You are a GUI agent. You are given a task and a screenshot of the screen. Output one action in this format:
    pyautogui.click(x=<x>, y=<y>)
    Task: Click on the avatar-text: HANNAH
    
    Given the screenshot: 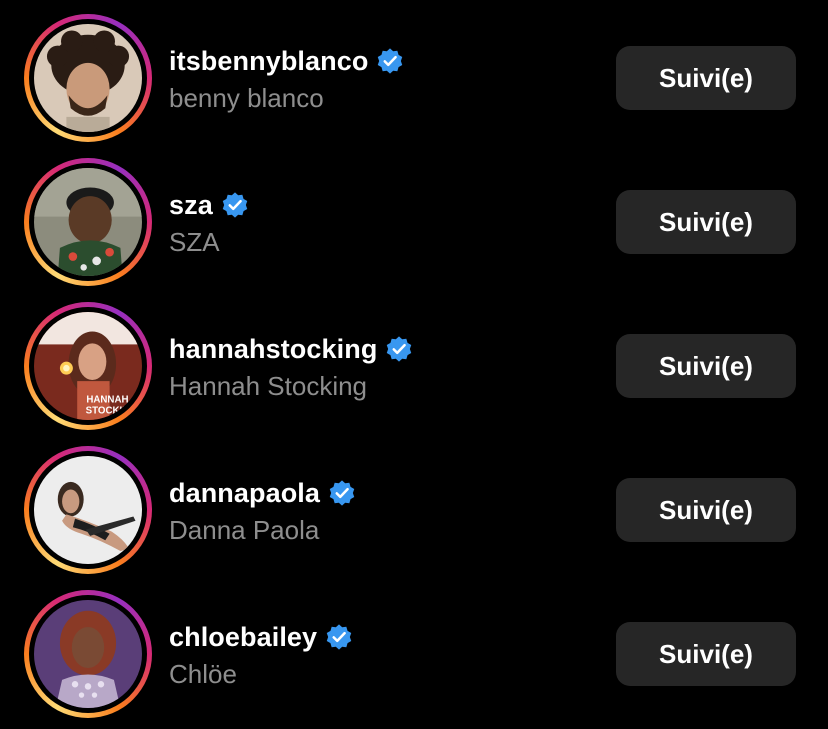 What is the action you would take?
    pyautogui.click(x=107, y=400)
    